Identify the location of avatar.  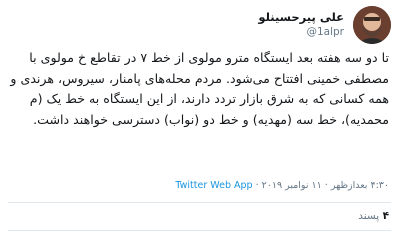
(372, 25).